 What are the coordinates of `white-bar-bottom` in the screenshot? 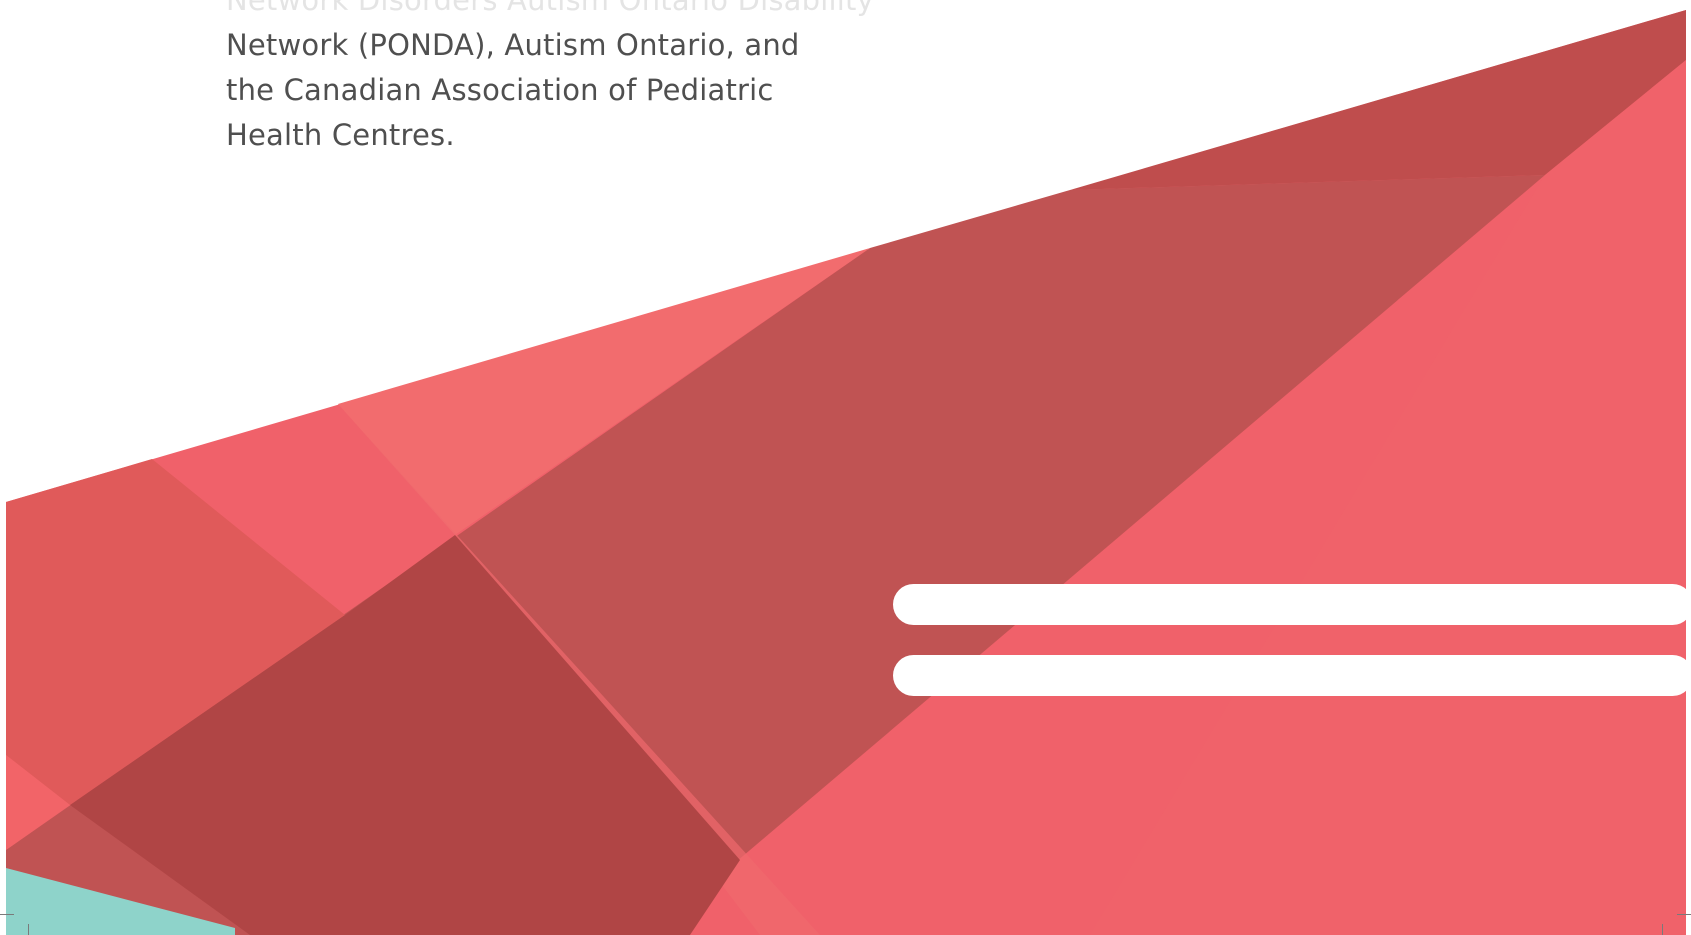 It's located at (1292, 675).